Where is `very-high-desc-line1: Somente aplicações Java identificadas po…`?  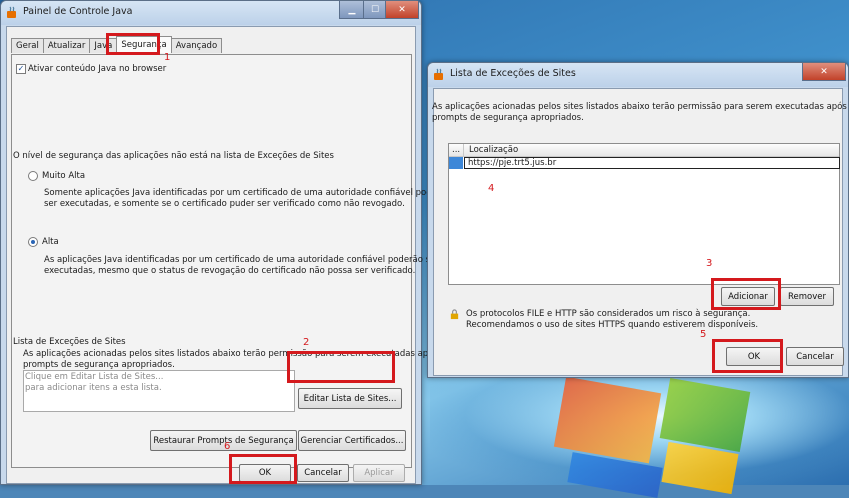
very-high-desc-line1: Somente aplicações Java identificadas po… is located at coordinates (247, 193).